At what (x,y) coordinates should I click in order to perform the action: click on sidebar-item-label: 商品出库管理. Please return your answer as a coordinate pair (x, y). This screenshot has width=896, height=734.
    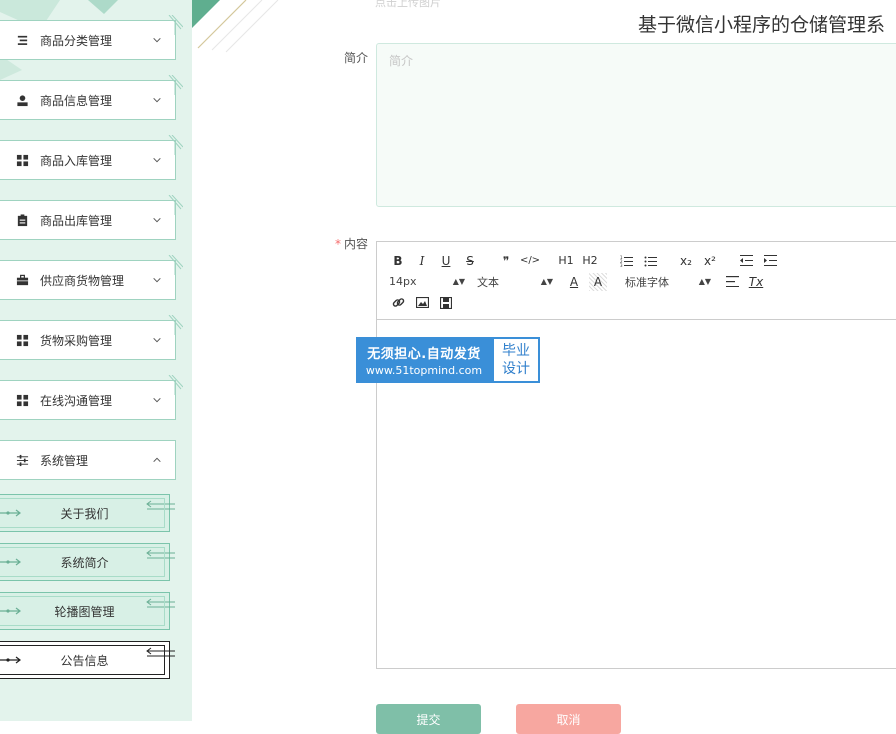
    Looking at the image, I should click on (76, 220).